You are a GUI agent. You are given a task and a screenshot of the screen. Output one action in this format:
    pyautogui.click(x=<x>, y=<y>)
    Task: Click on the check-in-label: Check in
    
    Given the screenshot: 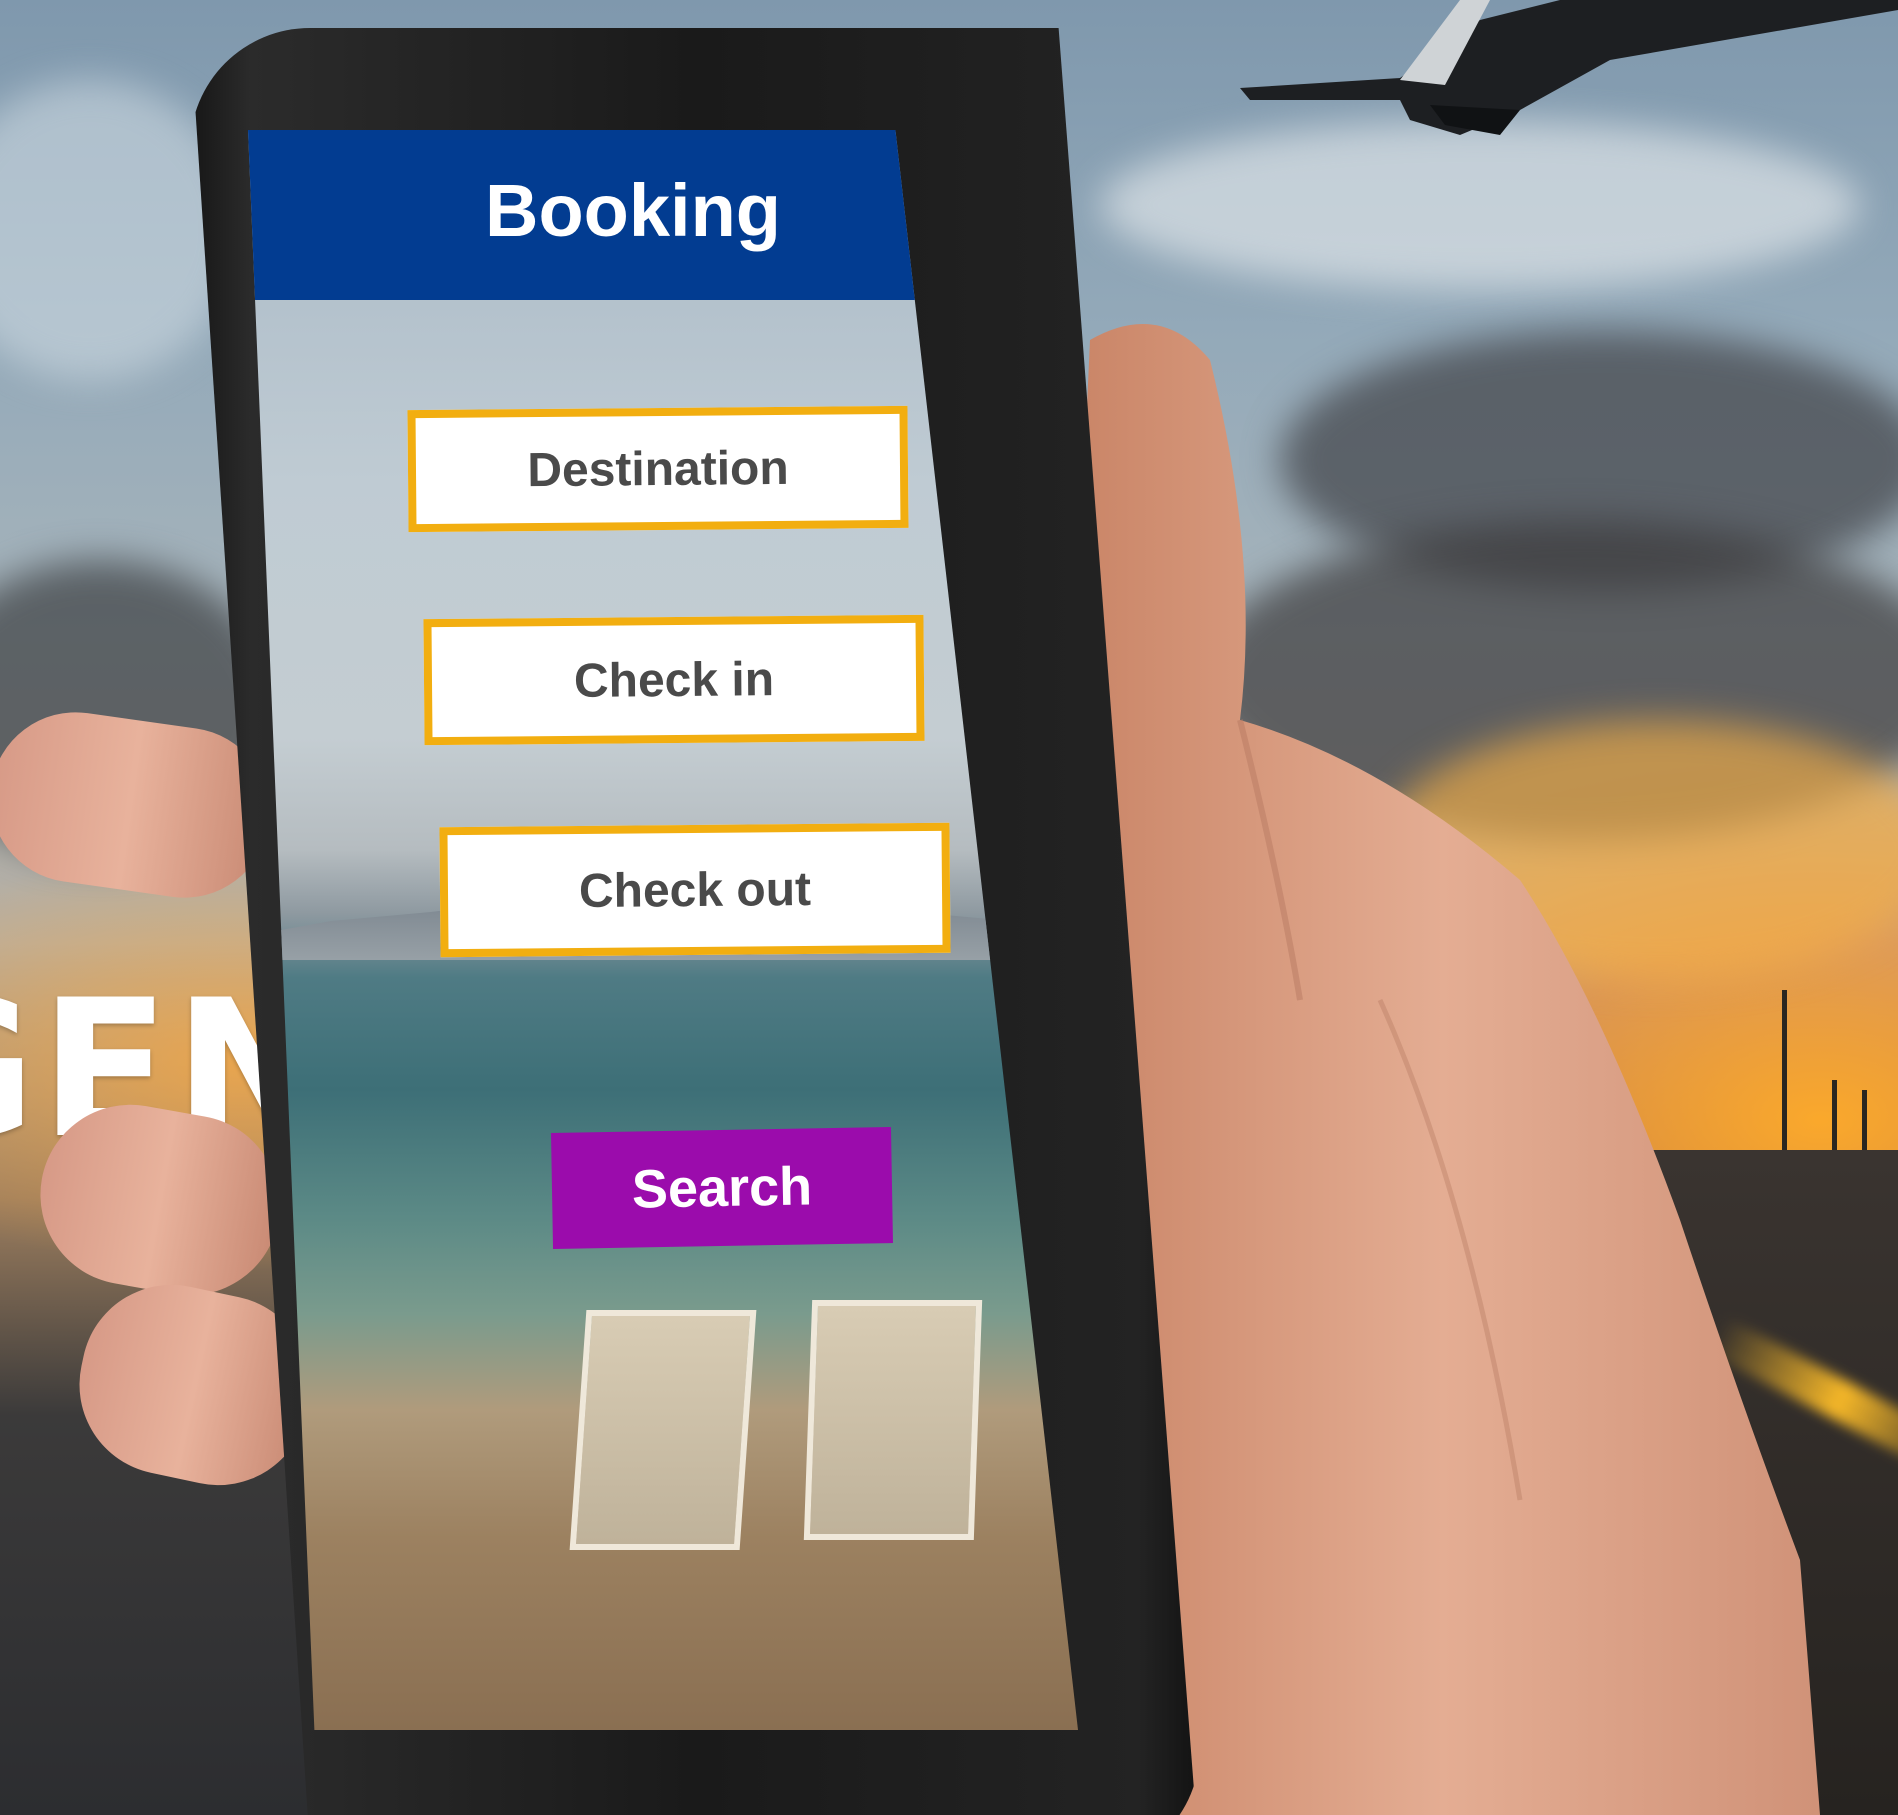 What is the action you would take?
    pyautogui.click(x=674, y=680)
    